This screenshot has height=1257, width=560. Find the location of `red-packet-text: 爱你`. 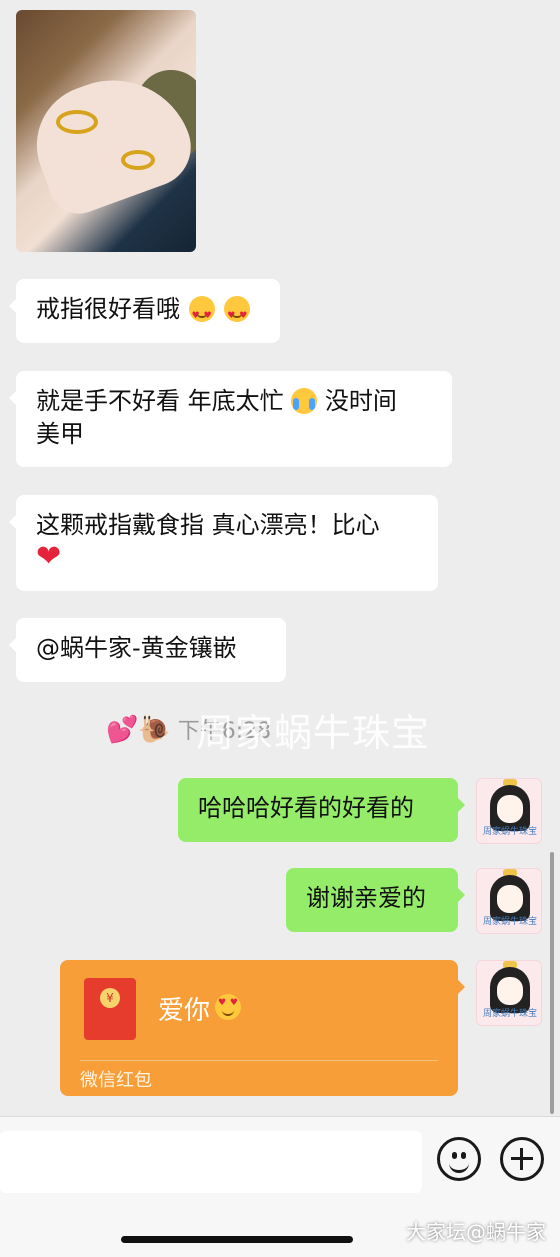

red-packet-text: 爱你 is located at coordinates (184, 1011).